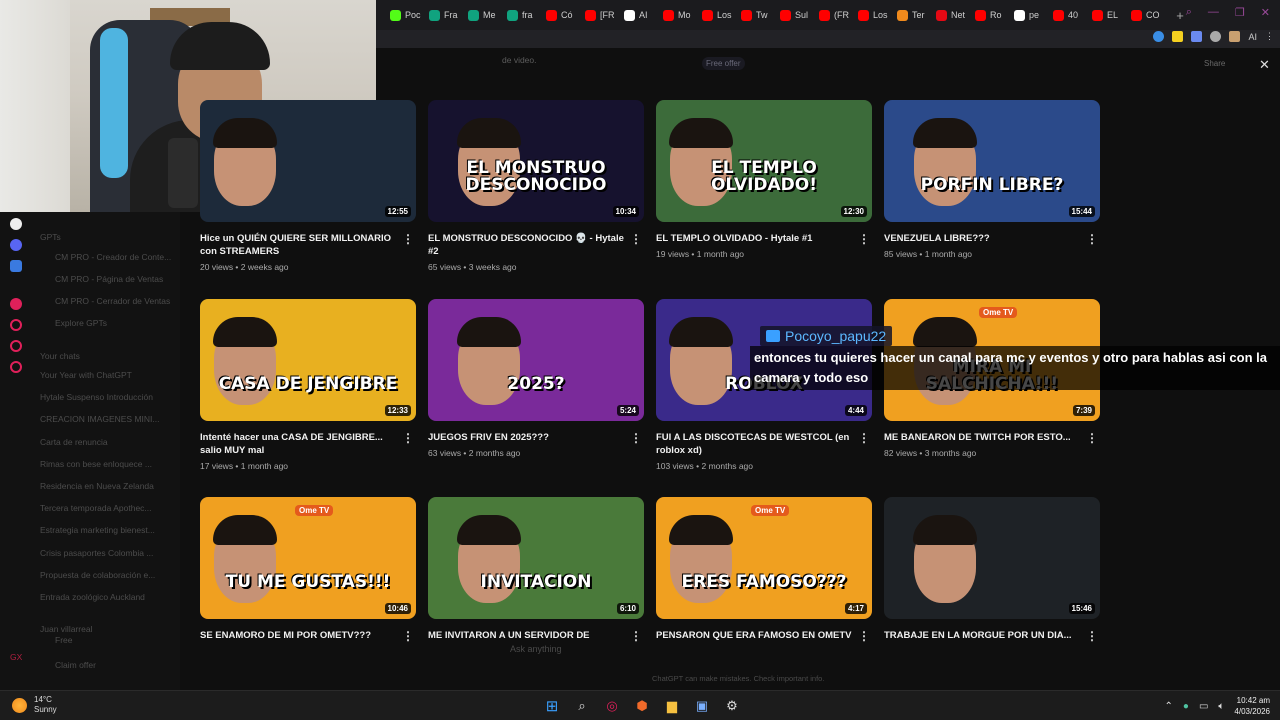 The image size is (1280, 720). What do you see at coordinates (764, 161) in the screenshot?
I see `video-thumbnail: EL TEMPLO OLVIDADO! 12:30` at bounding box center [764, 161].